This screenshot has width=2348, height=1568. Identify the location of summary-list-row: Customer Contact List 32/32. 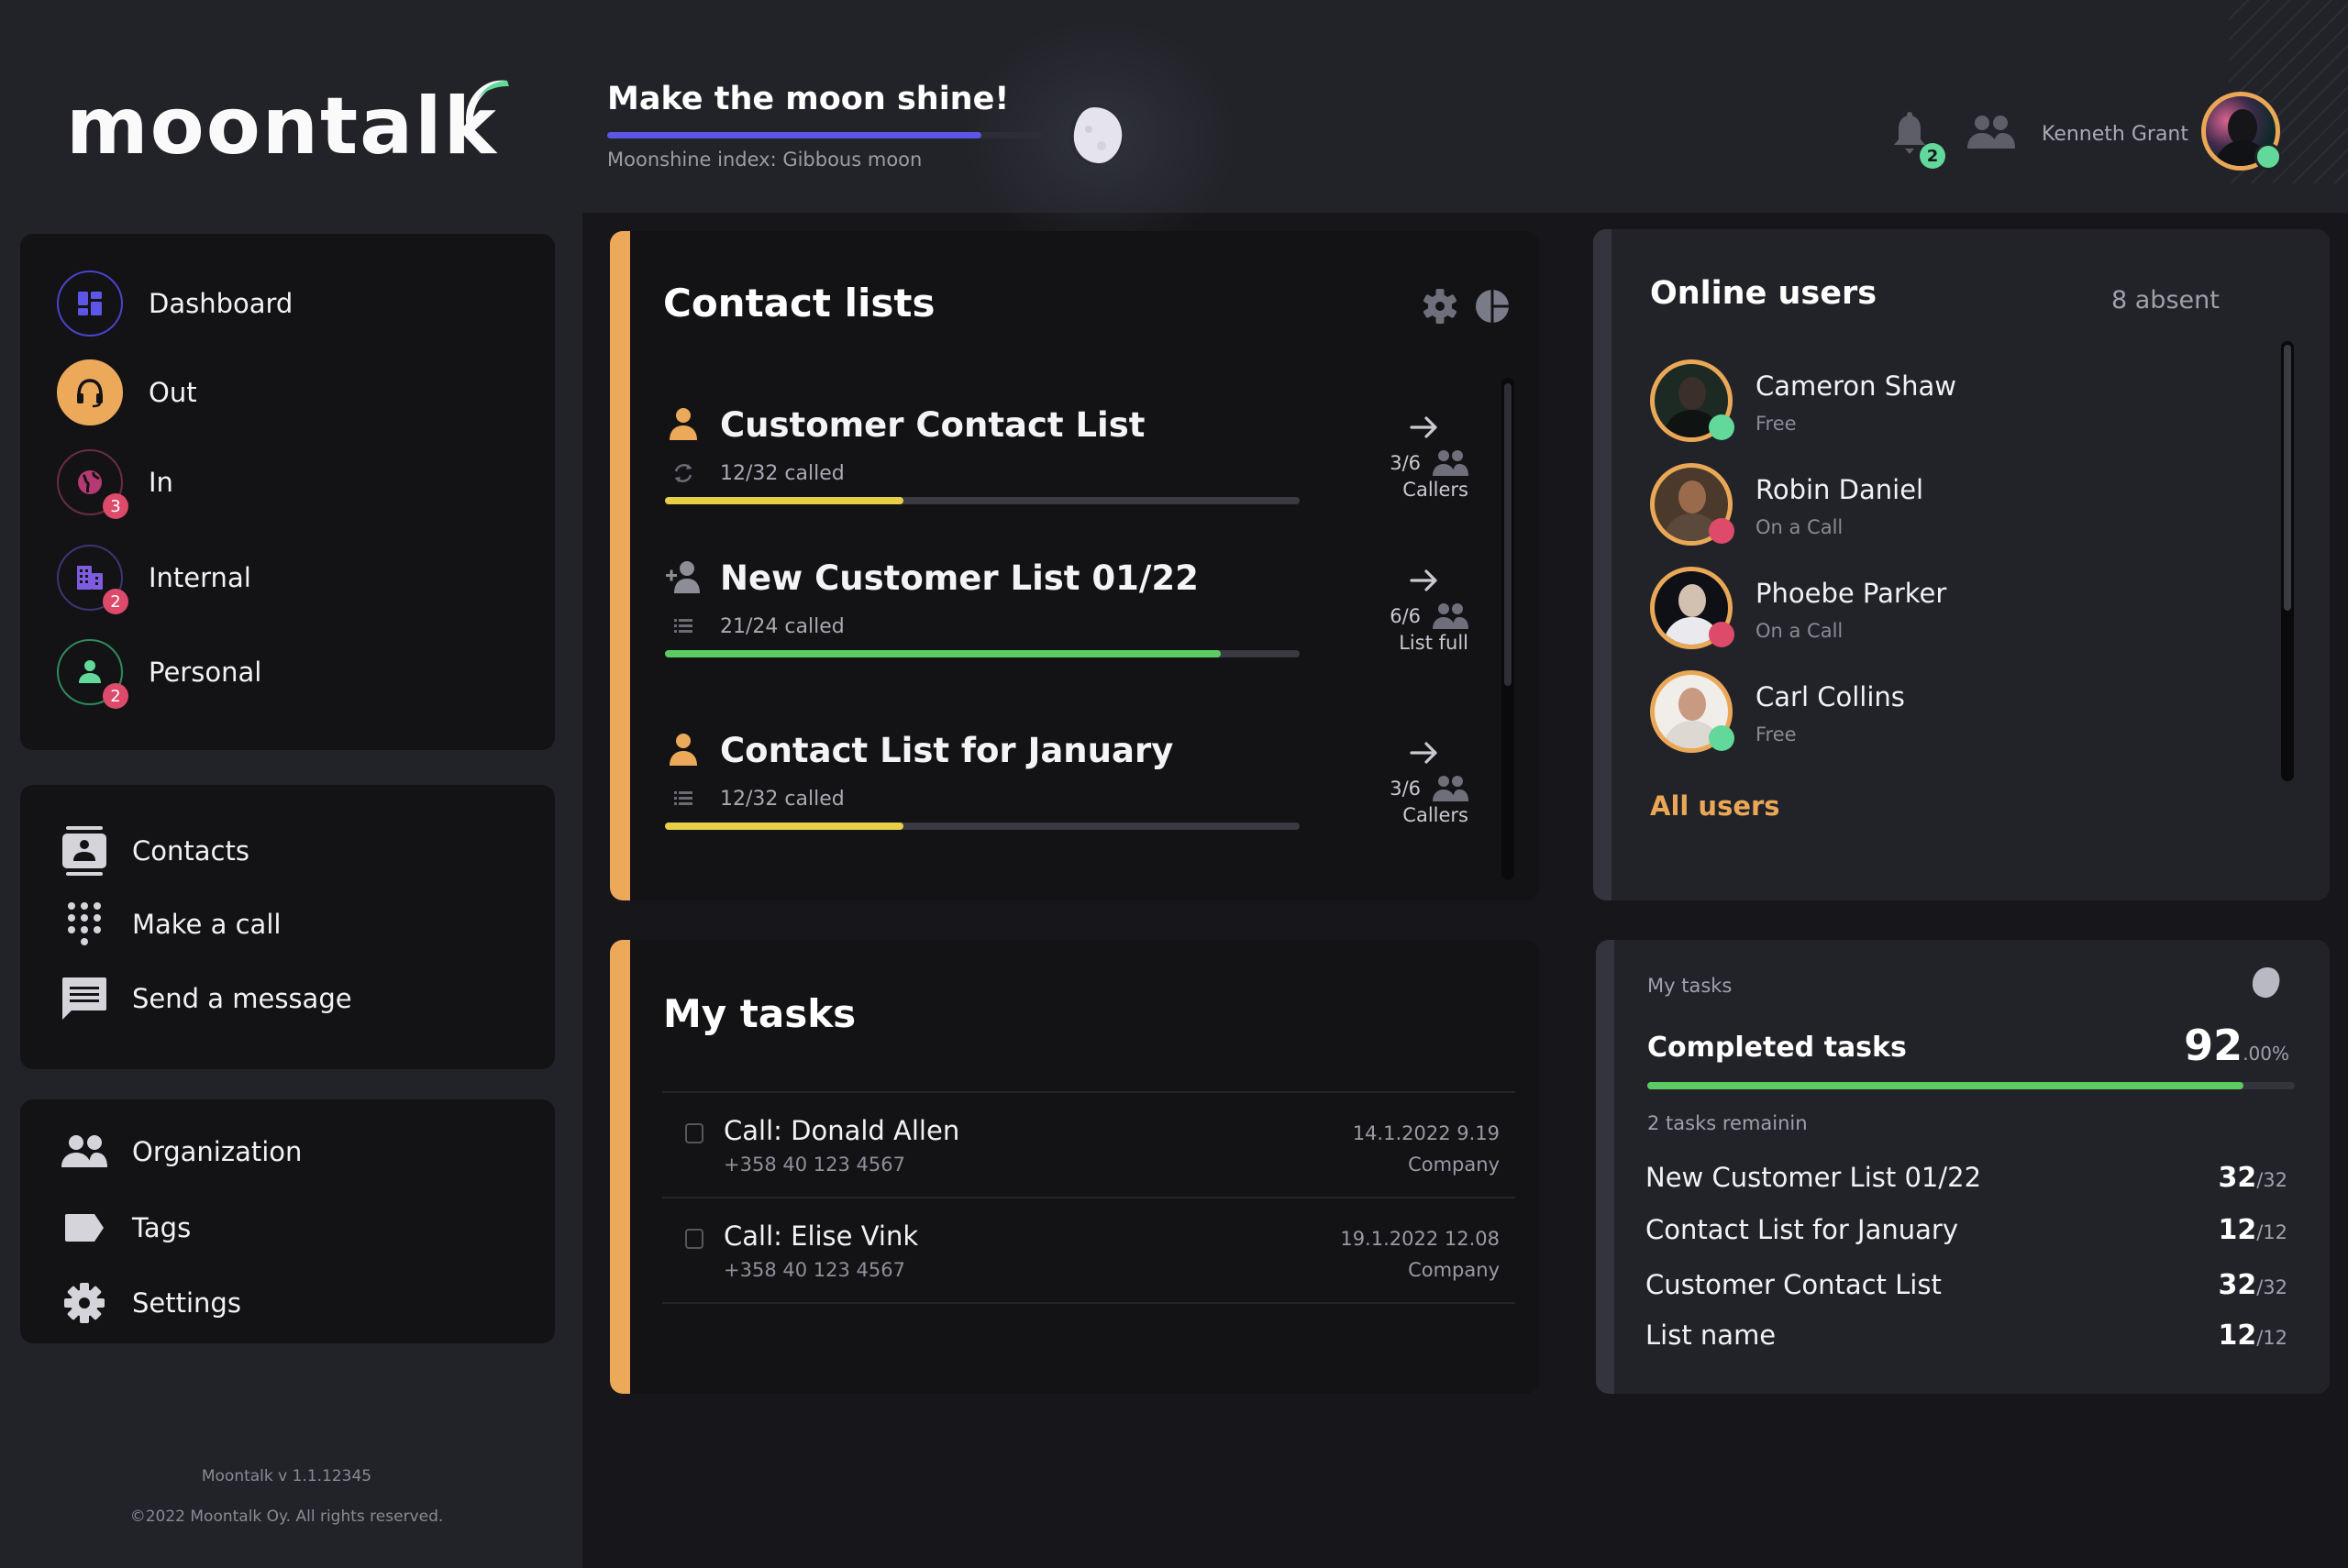
(1966, 1292).